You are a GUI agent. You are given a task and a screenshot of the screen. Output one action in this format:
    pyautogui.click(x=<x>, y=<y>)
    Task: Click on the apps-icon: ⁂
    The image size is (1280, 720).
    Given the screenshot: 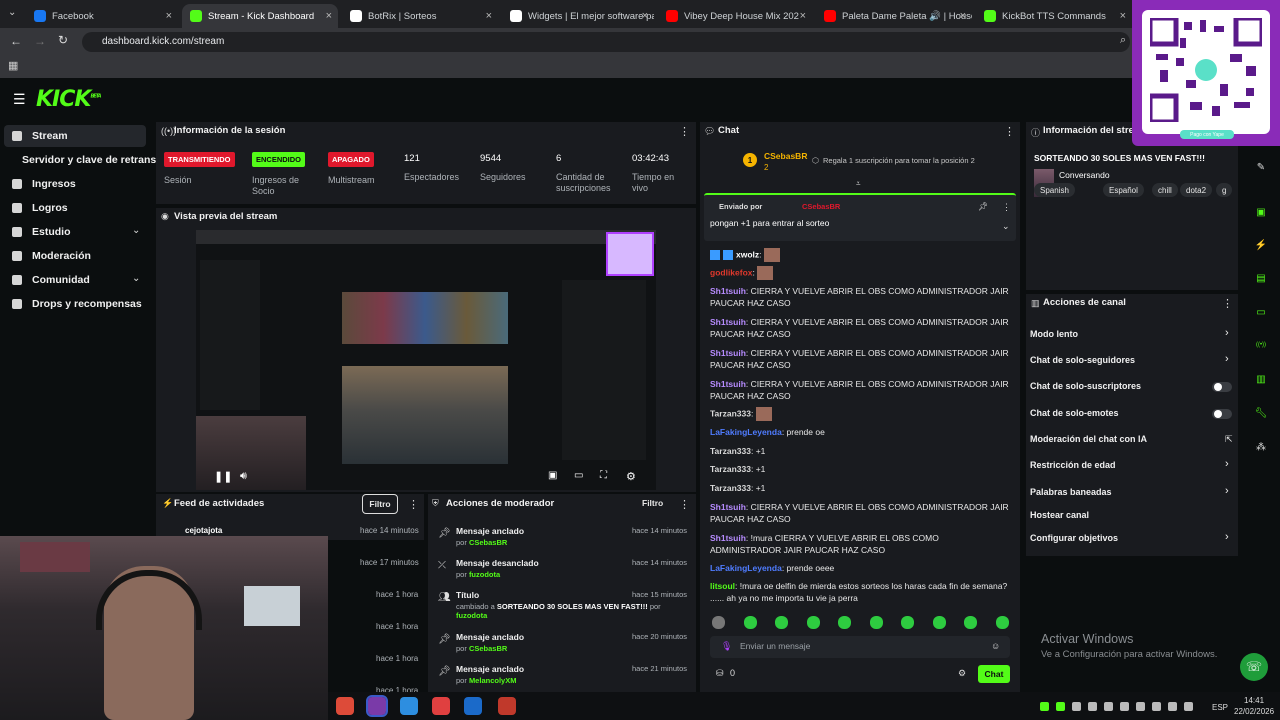 What is the action you would take?
    pyautogui.click(x=1261, y=447)
    